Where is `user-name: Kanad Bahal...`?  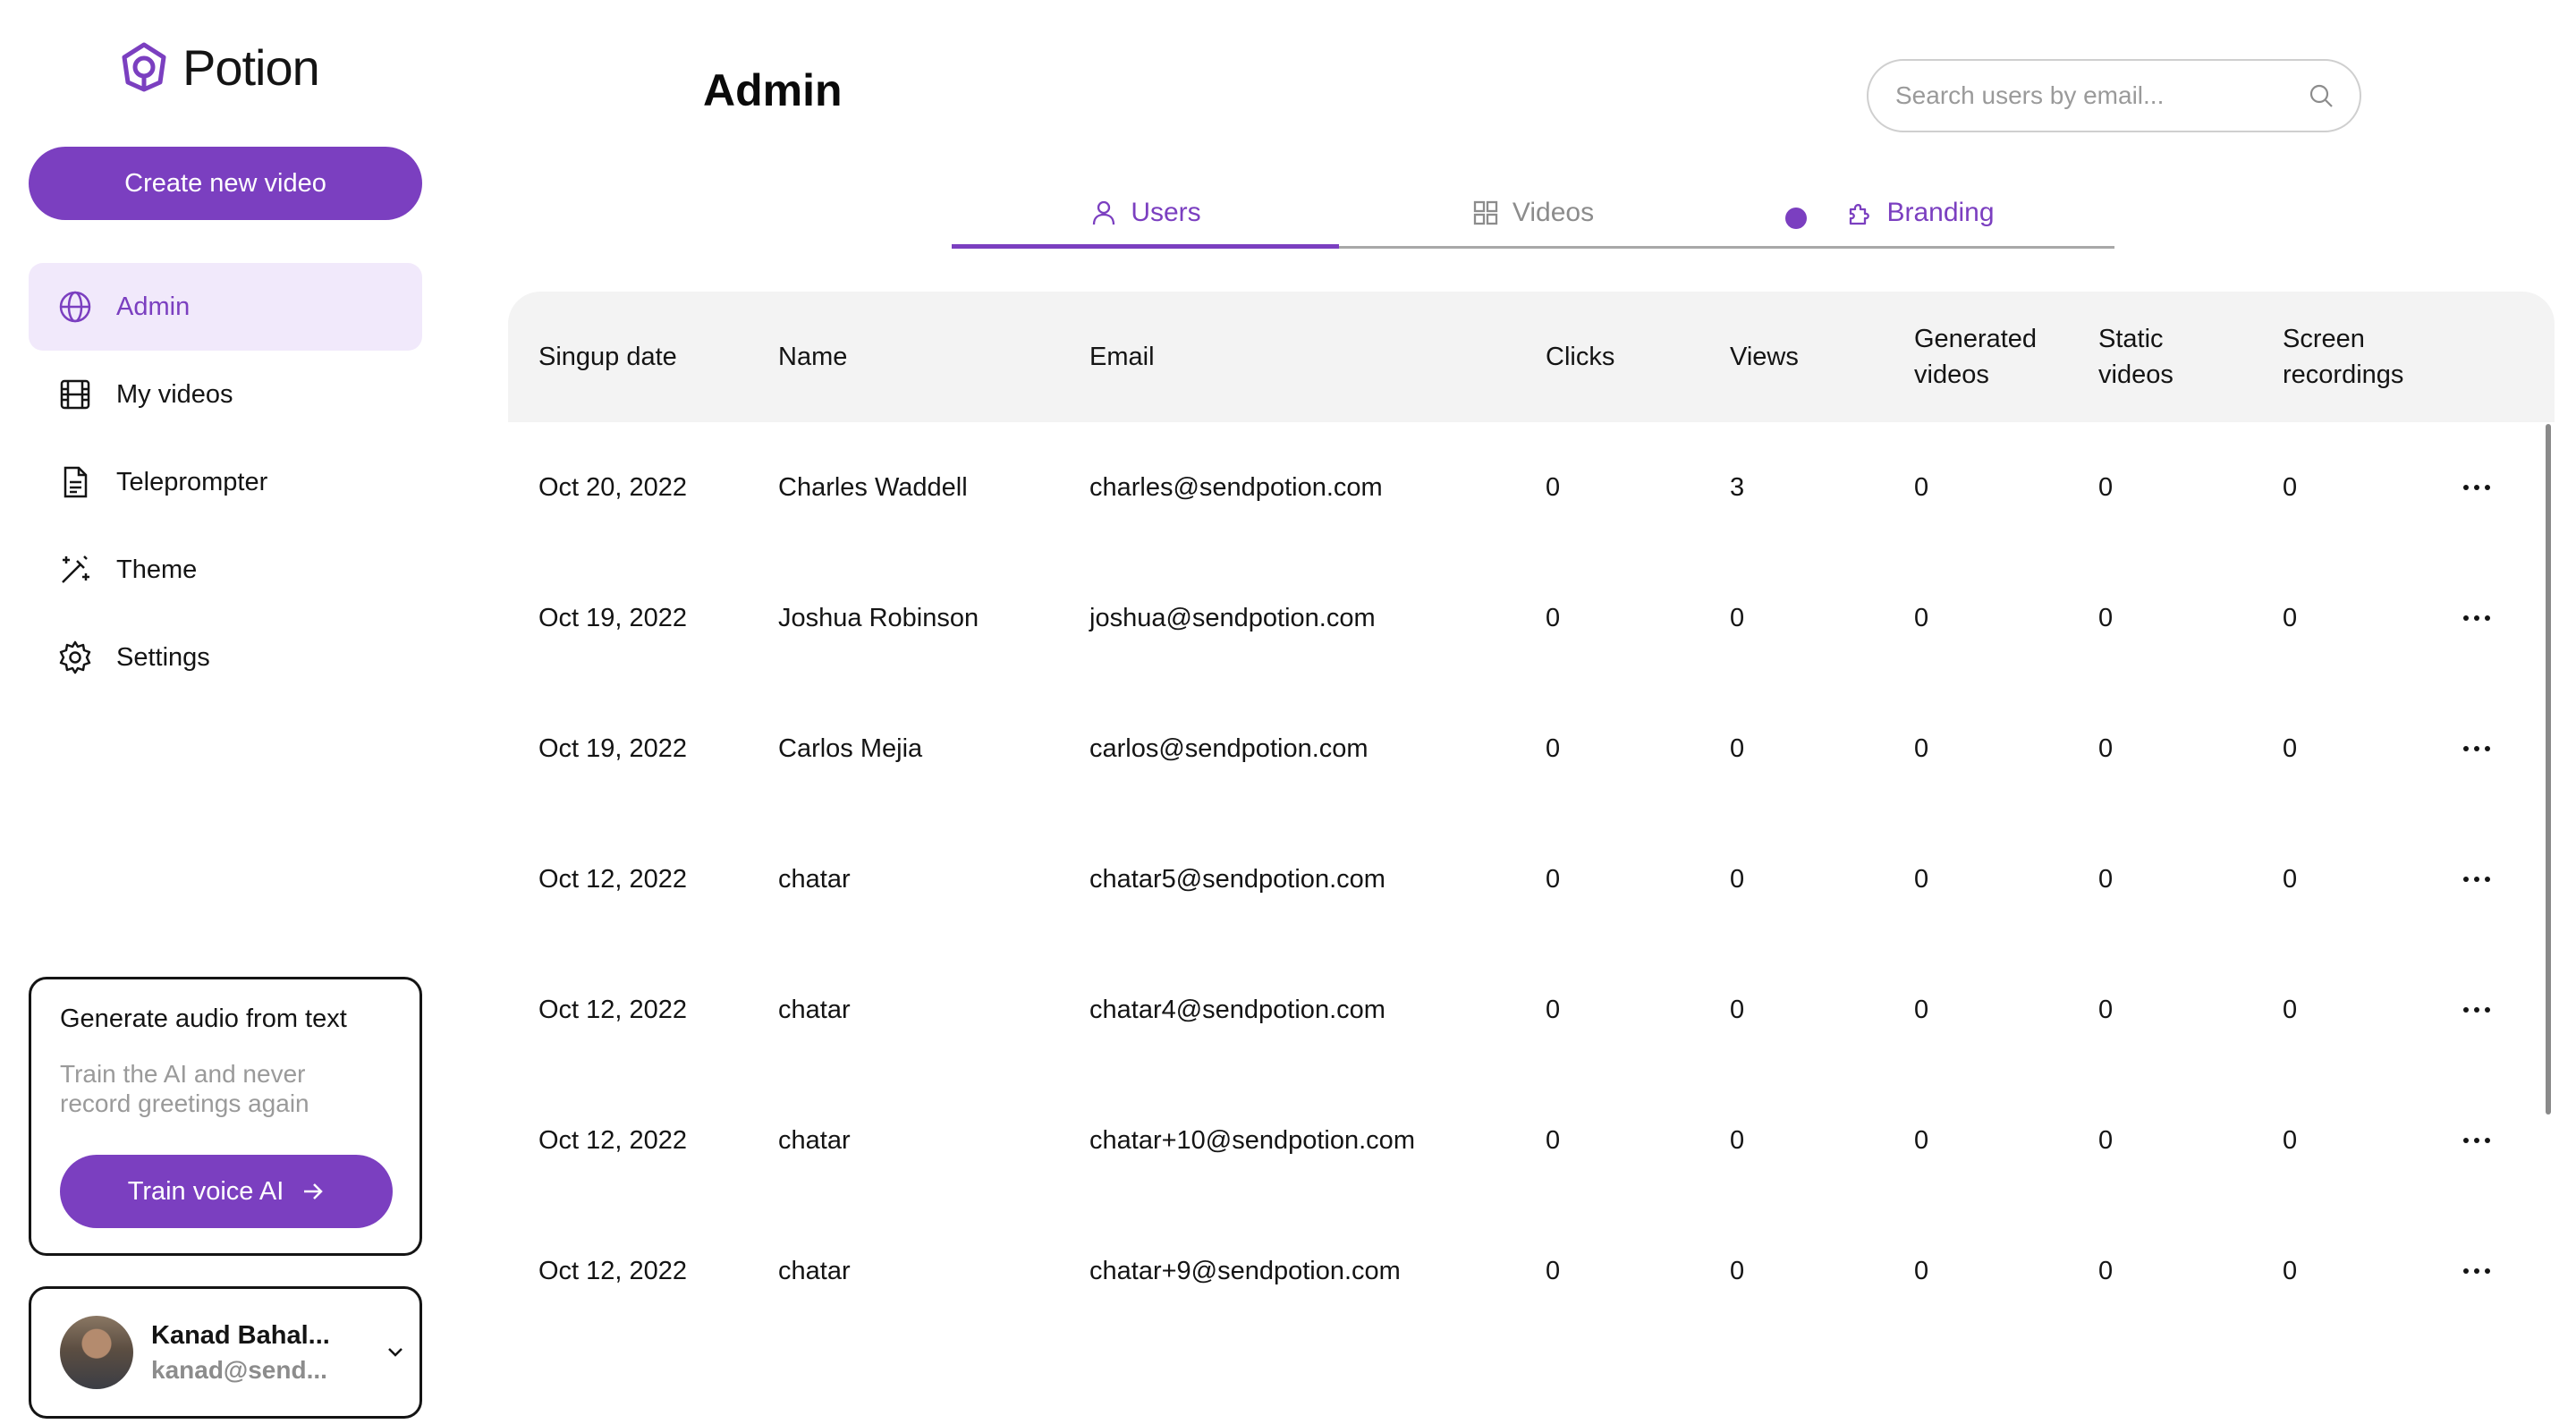 user-name: Kanad Bahal... is located at coordinates (240, 1335).